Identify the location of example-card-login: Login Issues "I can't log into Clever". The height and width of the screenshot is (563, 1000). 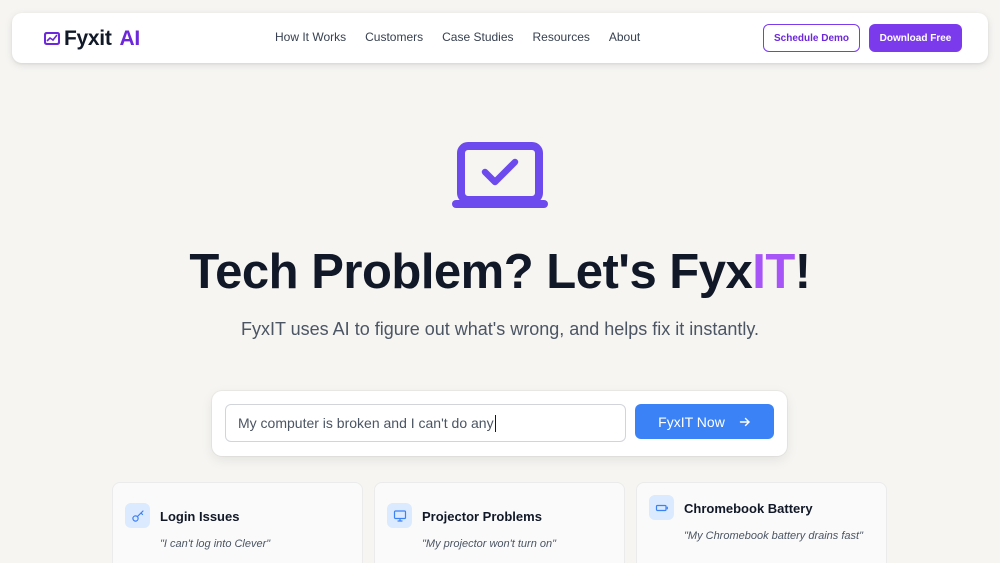
(237, 522).